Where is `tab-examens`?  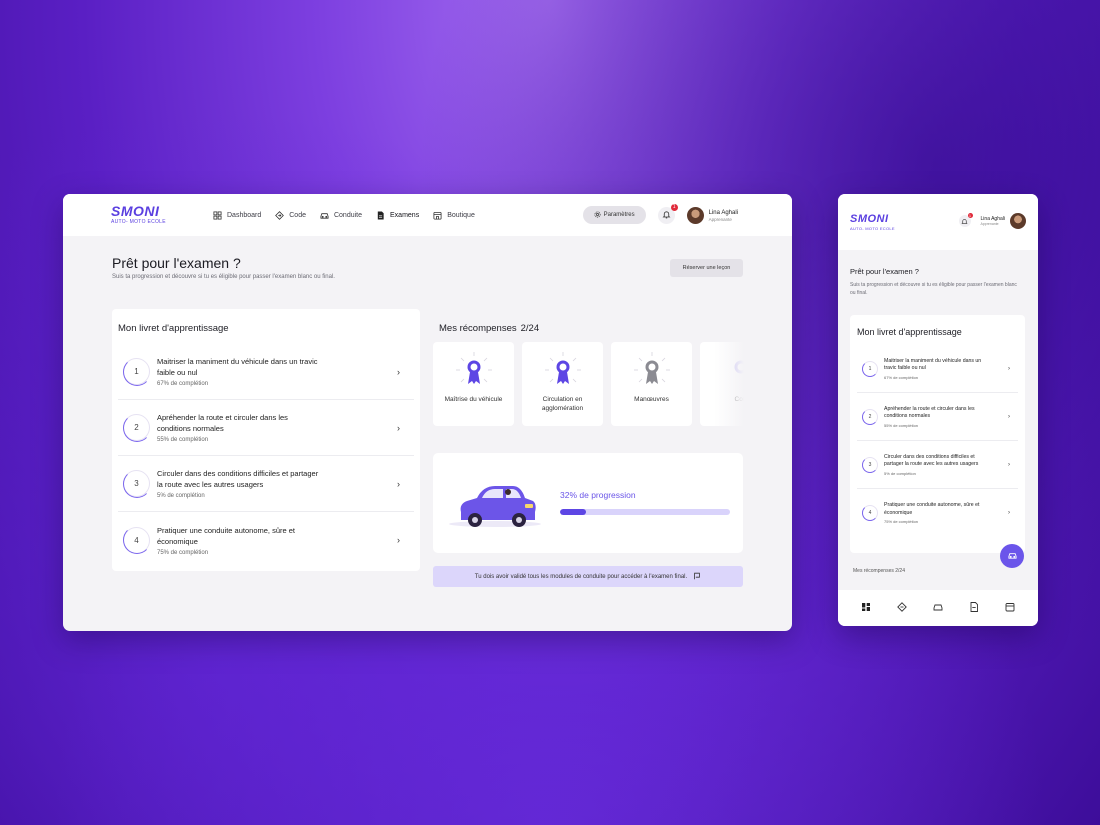
tab-examens is located at coordinates (974, 607).